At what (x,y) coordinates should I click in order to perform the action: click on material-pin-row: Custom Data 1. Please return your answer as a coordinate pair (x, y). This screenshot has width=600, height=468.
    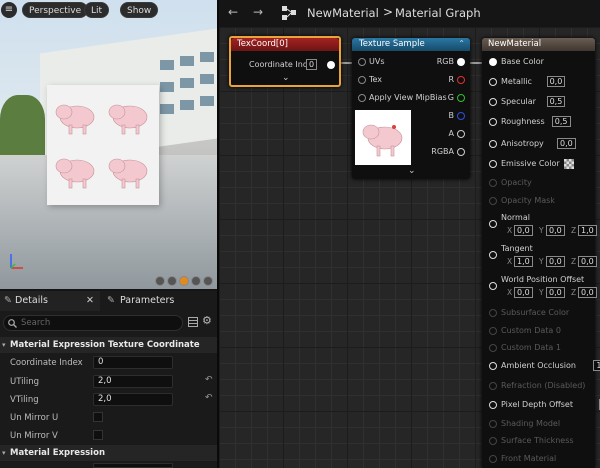
    Looking at the image, I should click on (538, 348).